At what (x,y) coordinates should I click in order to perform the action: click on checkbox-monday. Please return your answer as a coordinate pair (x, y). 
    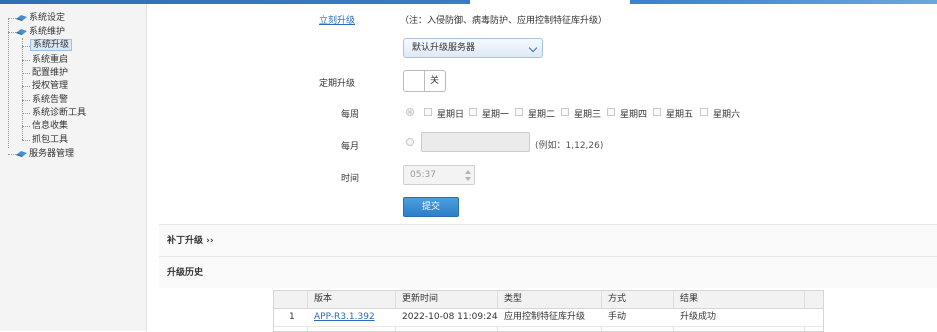
    Looking at the image, I should click on (473, 112).